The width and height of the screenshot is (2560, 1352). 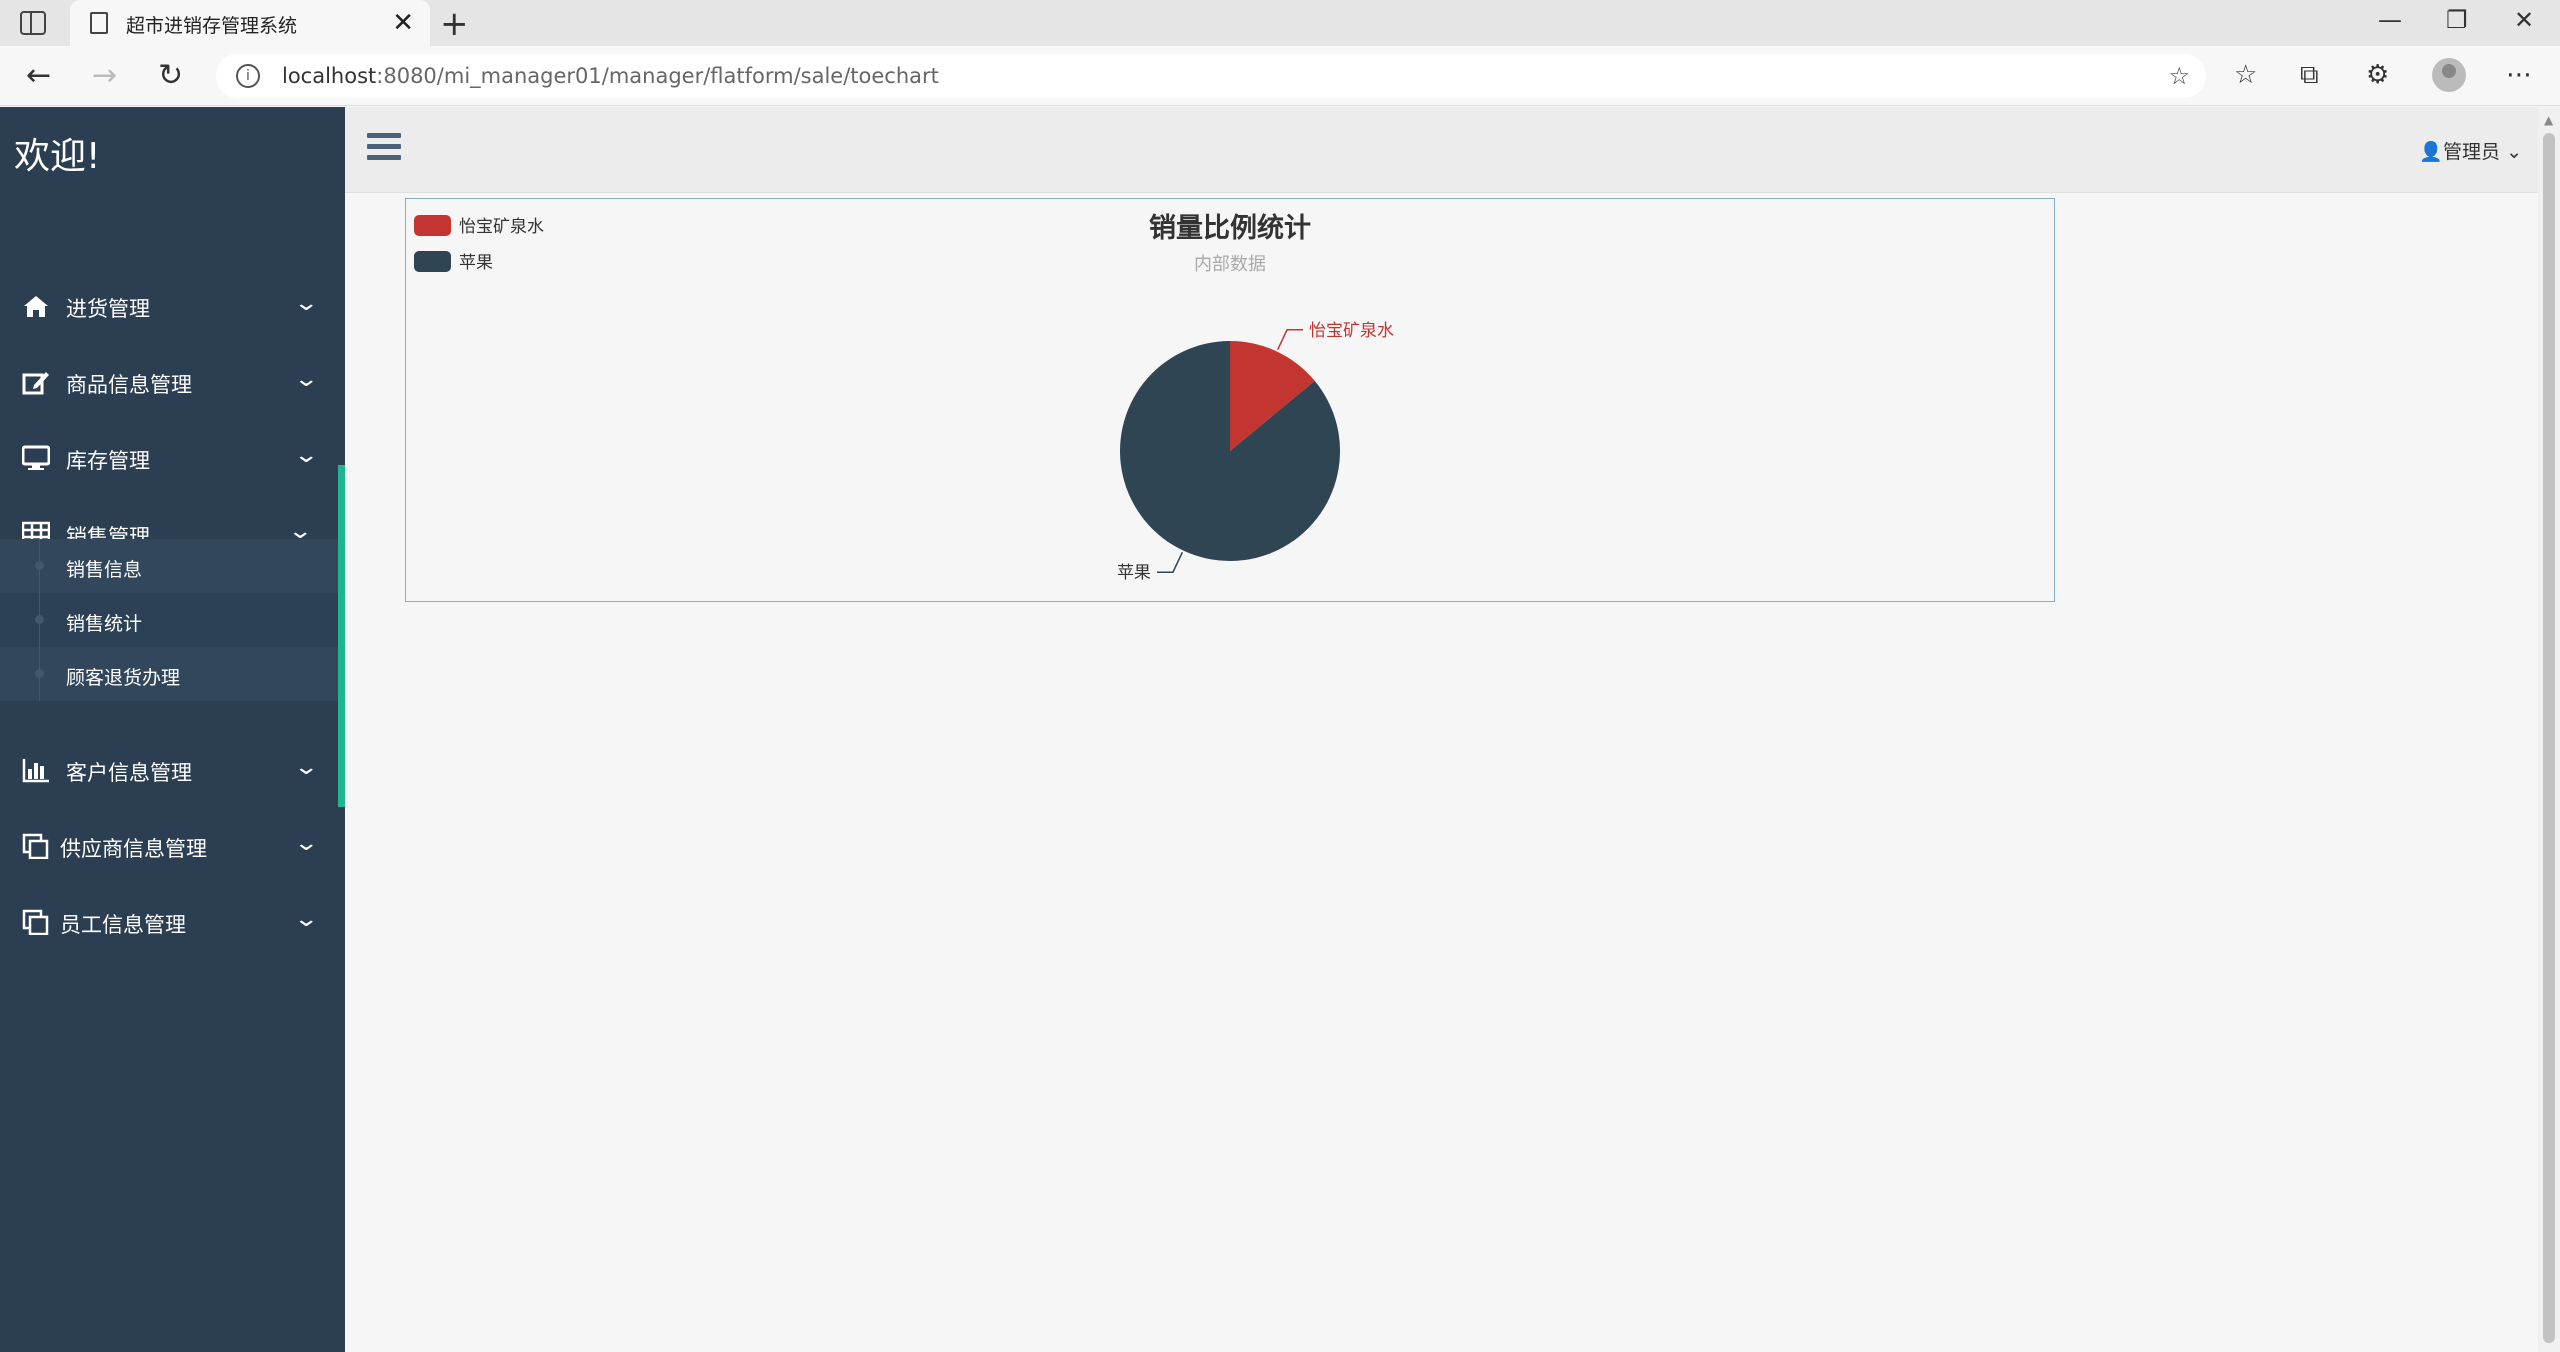 What do you see at coordinates (170, 75) in the screenshot?
I see `refresh-icon: ↻` at bounding box center [170, 75].